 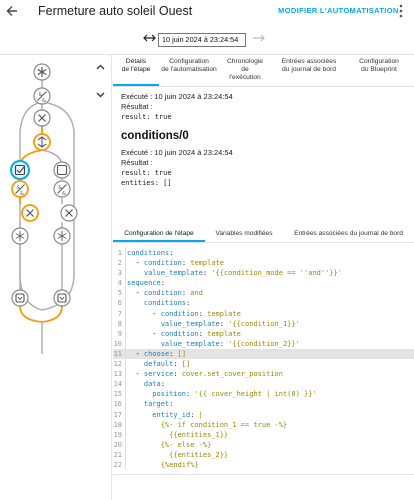 What do you see at coordinates (263, 343) in the screenshot?
I see `code-line: 10 value_template: '{{condition_2}}'` at bounding box center [263, 343].